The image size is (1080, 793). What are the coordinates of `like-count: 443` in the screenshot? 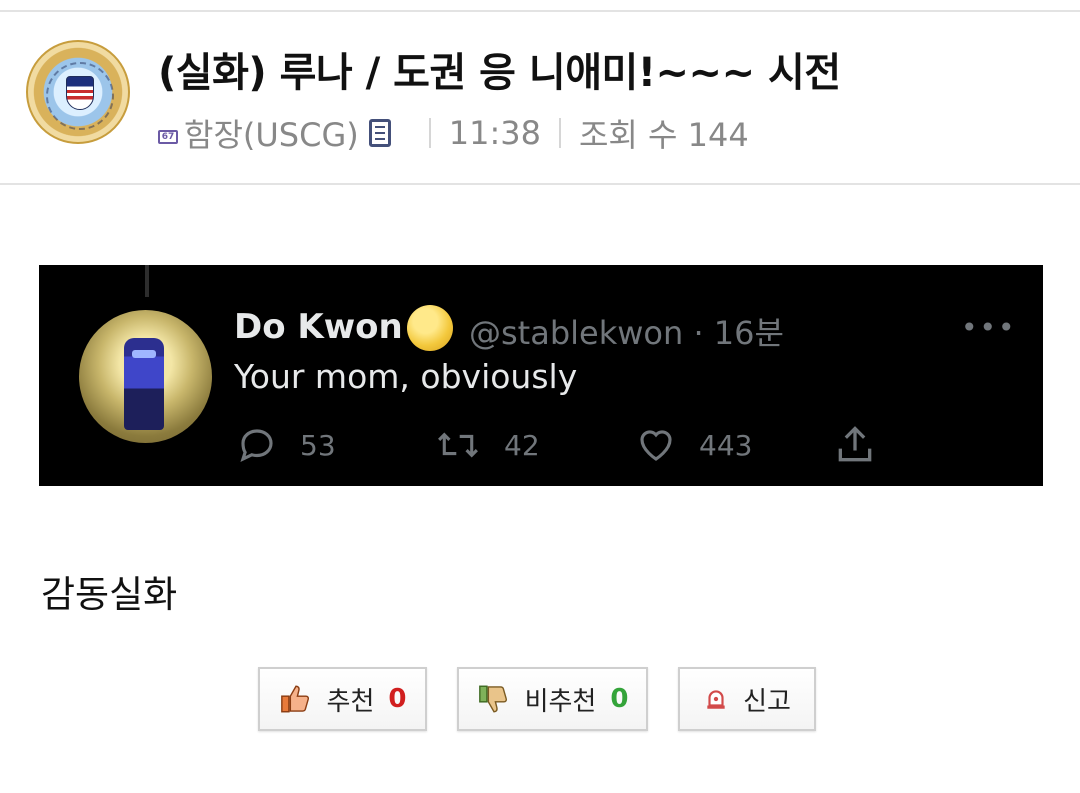 It's located at (726, 445).